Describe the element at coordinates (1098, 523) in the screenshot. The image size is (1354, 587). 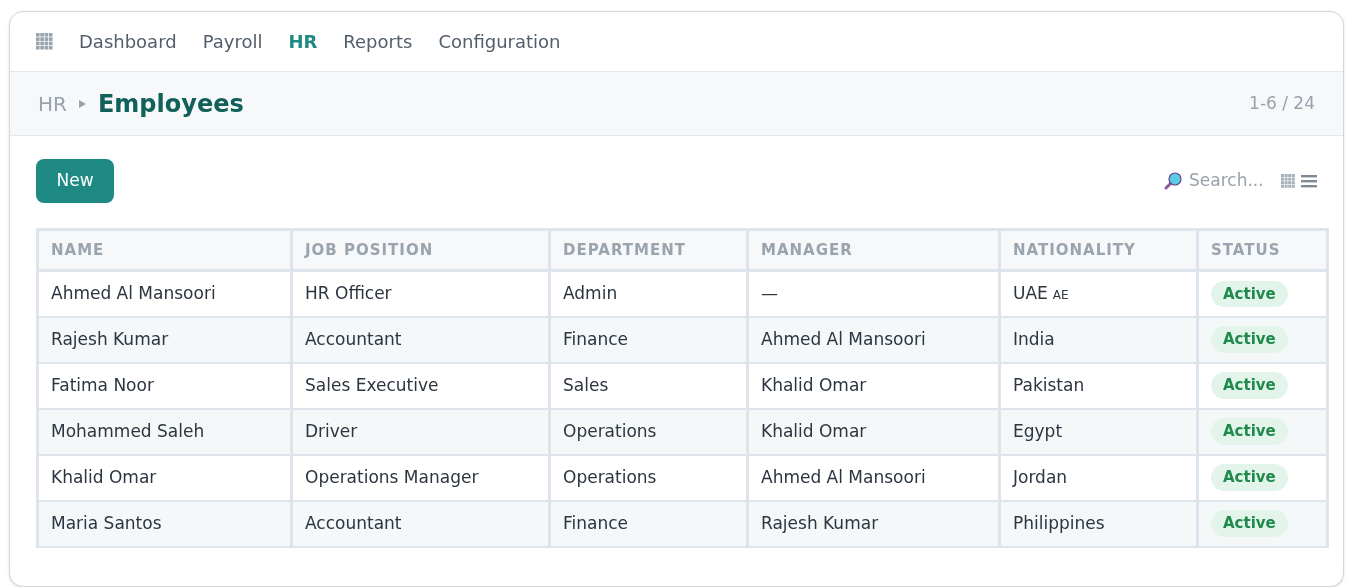
I see `table-cell: Philippines` at that location.